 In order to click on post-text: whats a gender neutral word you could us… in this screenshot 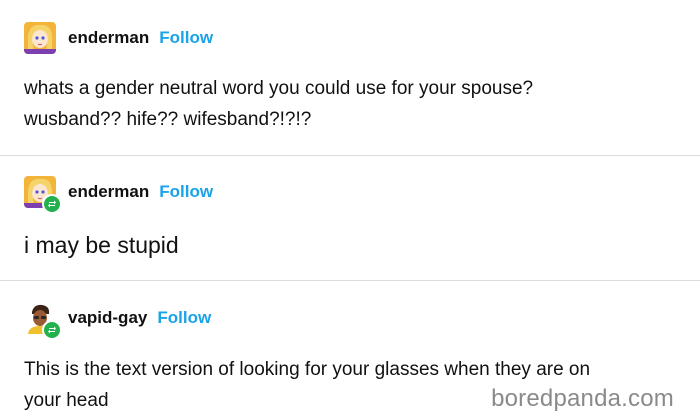, I will do `click(352, 104)`.